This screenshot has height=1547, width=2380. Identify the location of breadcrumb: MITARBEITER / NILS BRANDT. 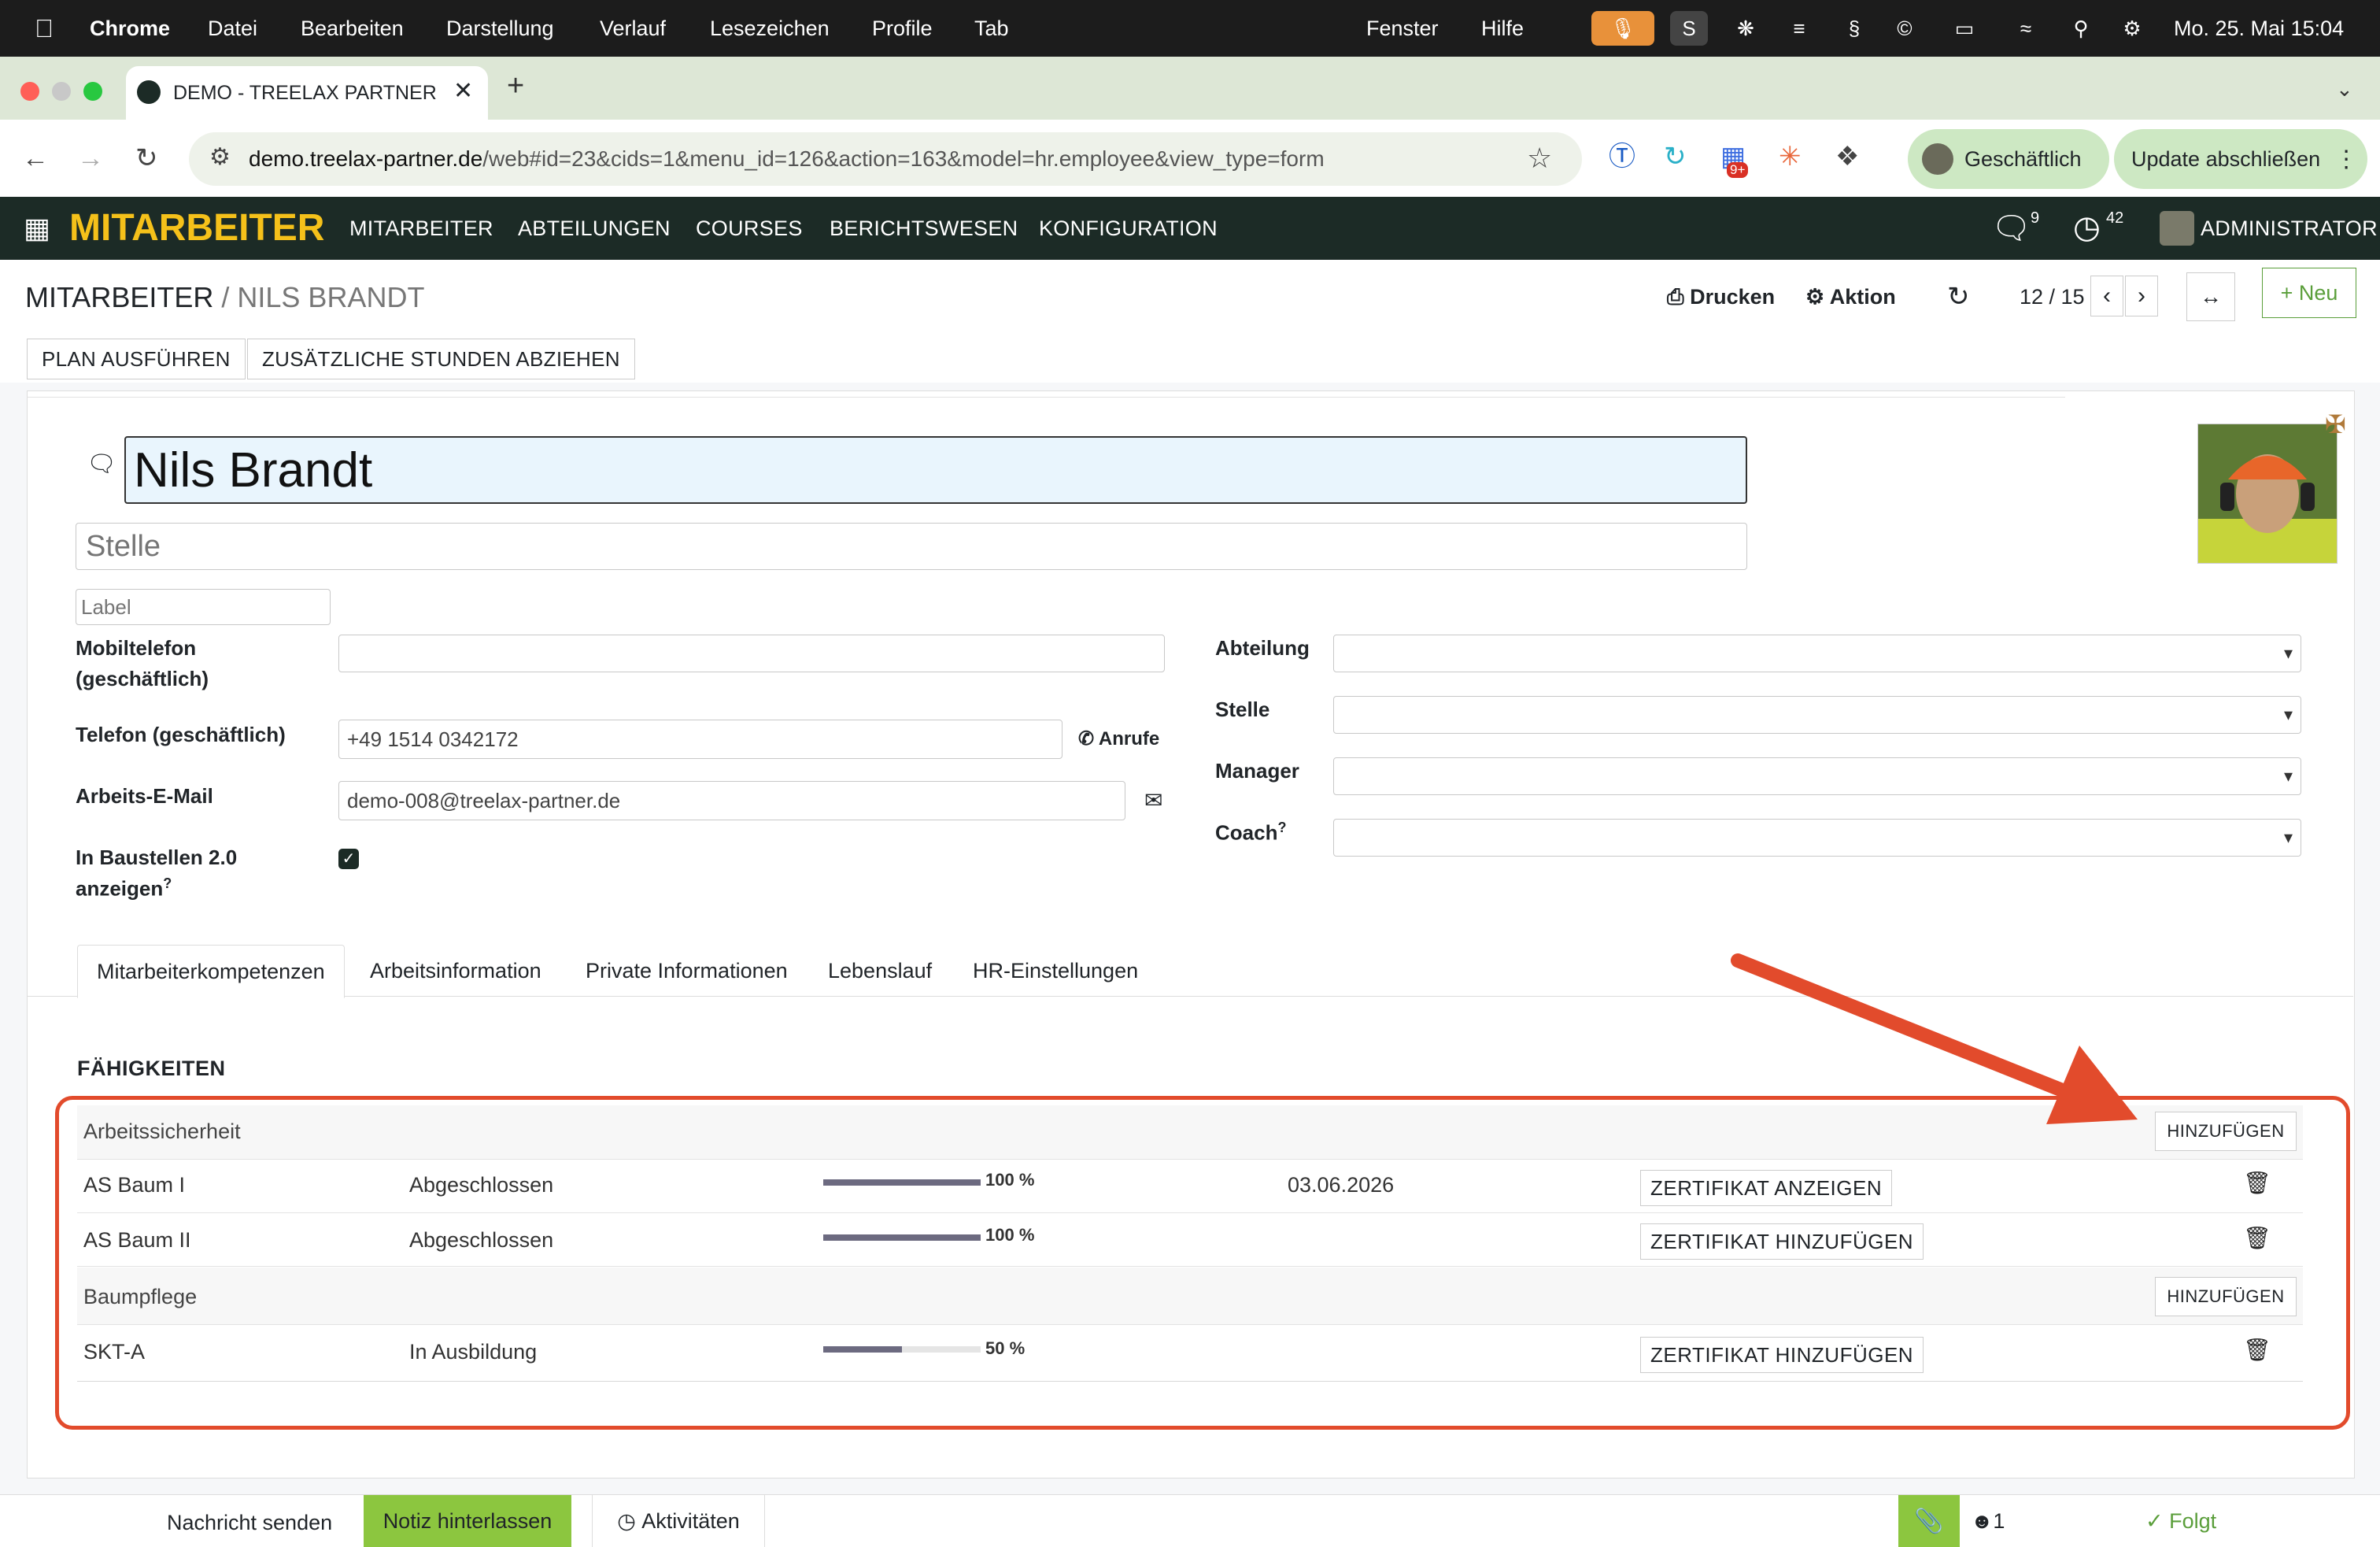
(225, 297).